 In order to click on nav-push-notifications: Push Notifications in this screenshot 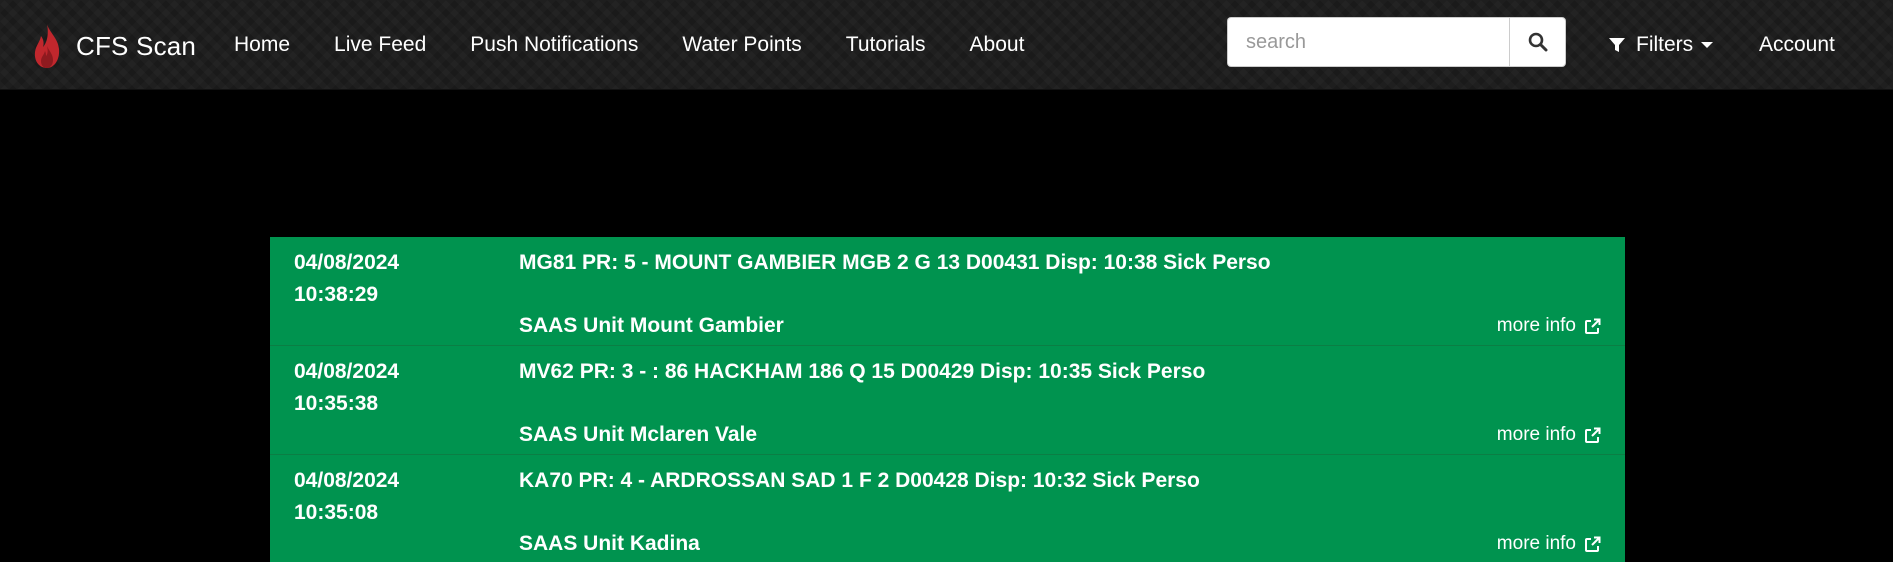, I will do `click(554, 45)`.